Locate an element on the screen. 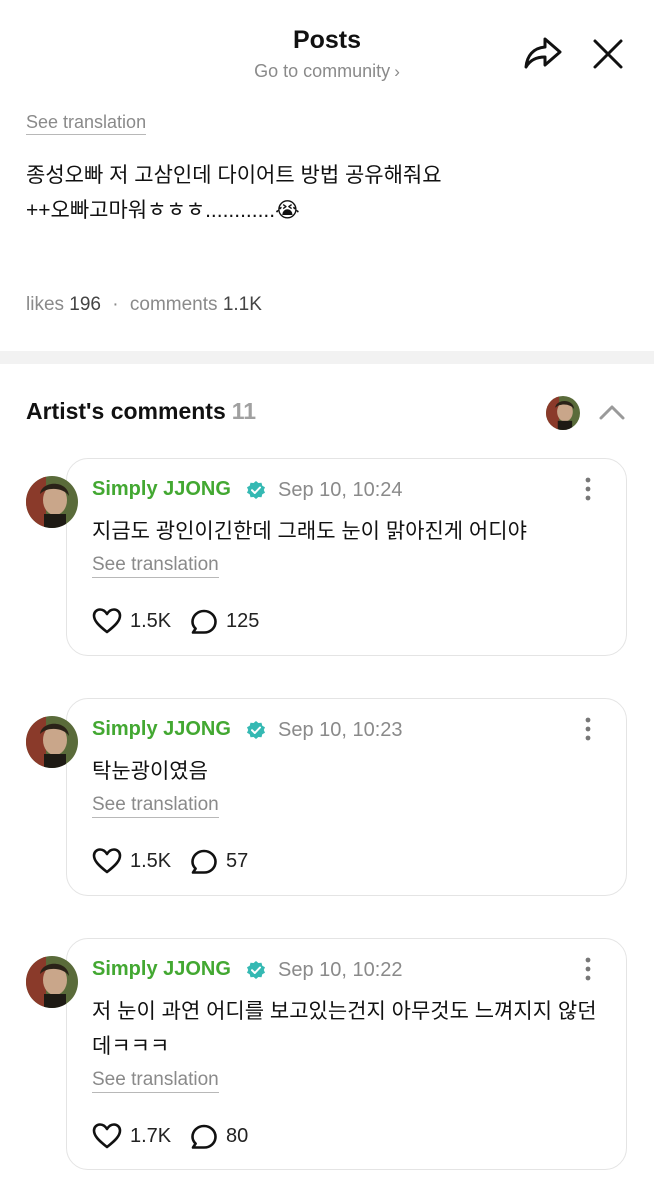  artist-comments-title: Artist's comments 11 is located at coordinates (141, 411).